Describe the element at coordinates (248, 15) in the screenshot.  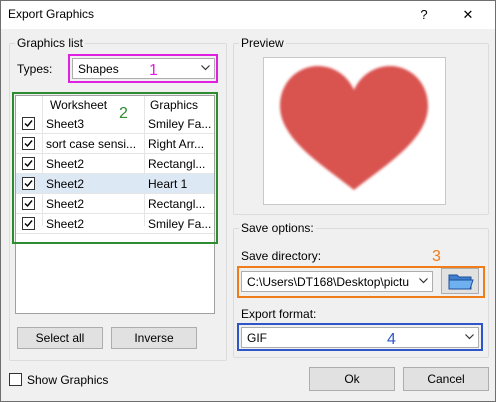
I see `title-bar: Export Graphics ? ✕` at that location.